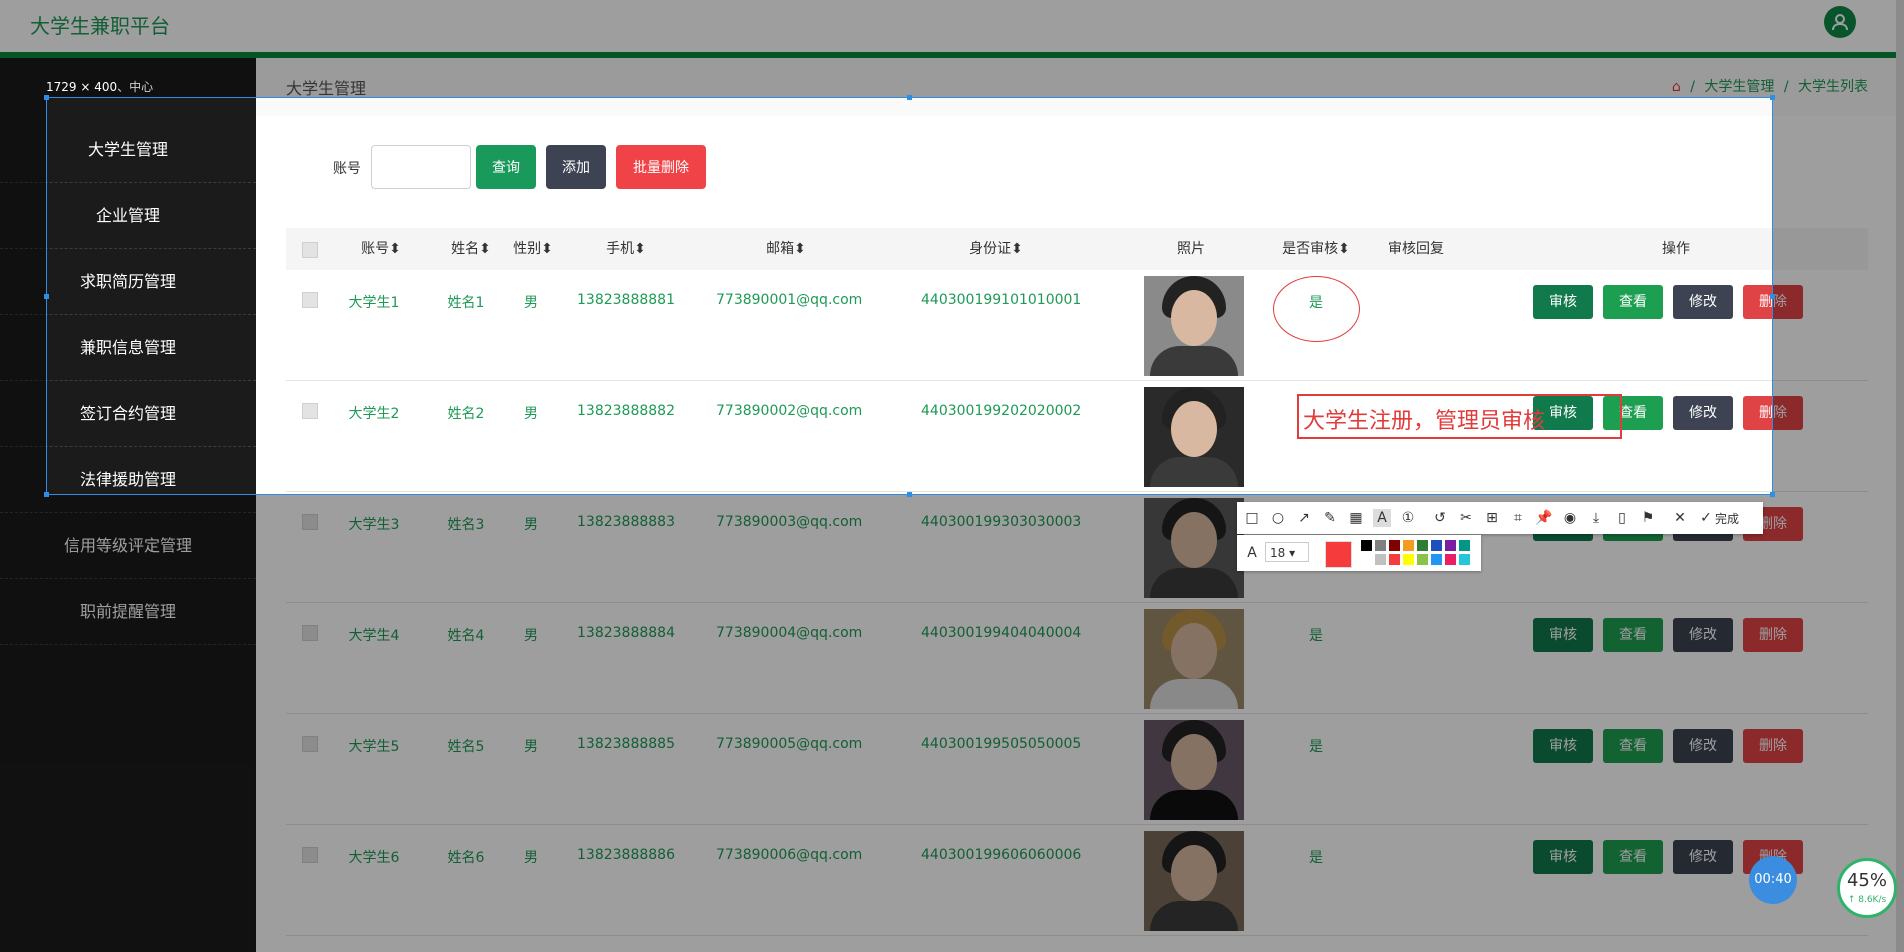 The width and height of the screenshot is (1904, 952). I want to click on record-timer: 00:40, so click(1773, 880).